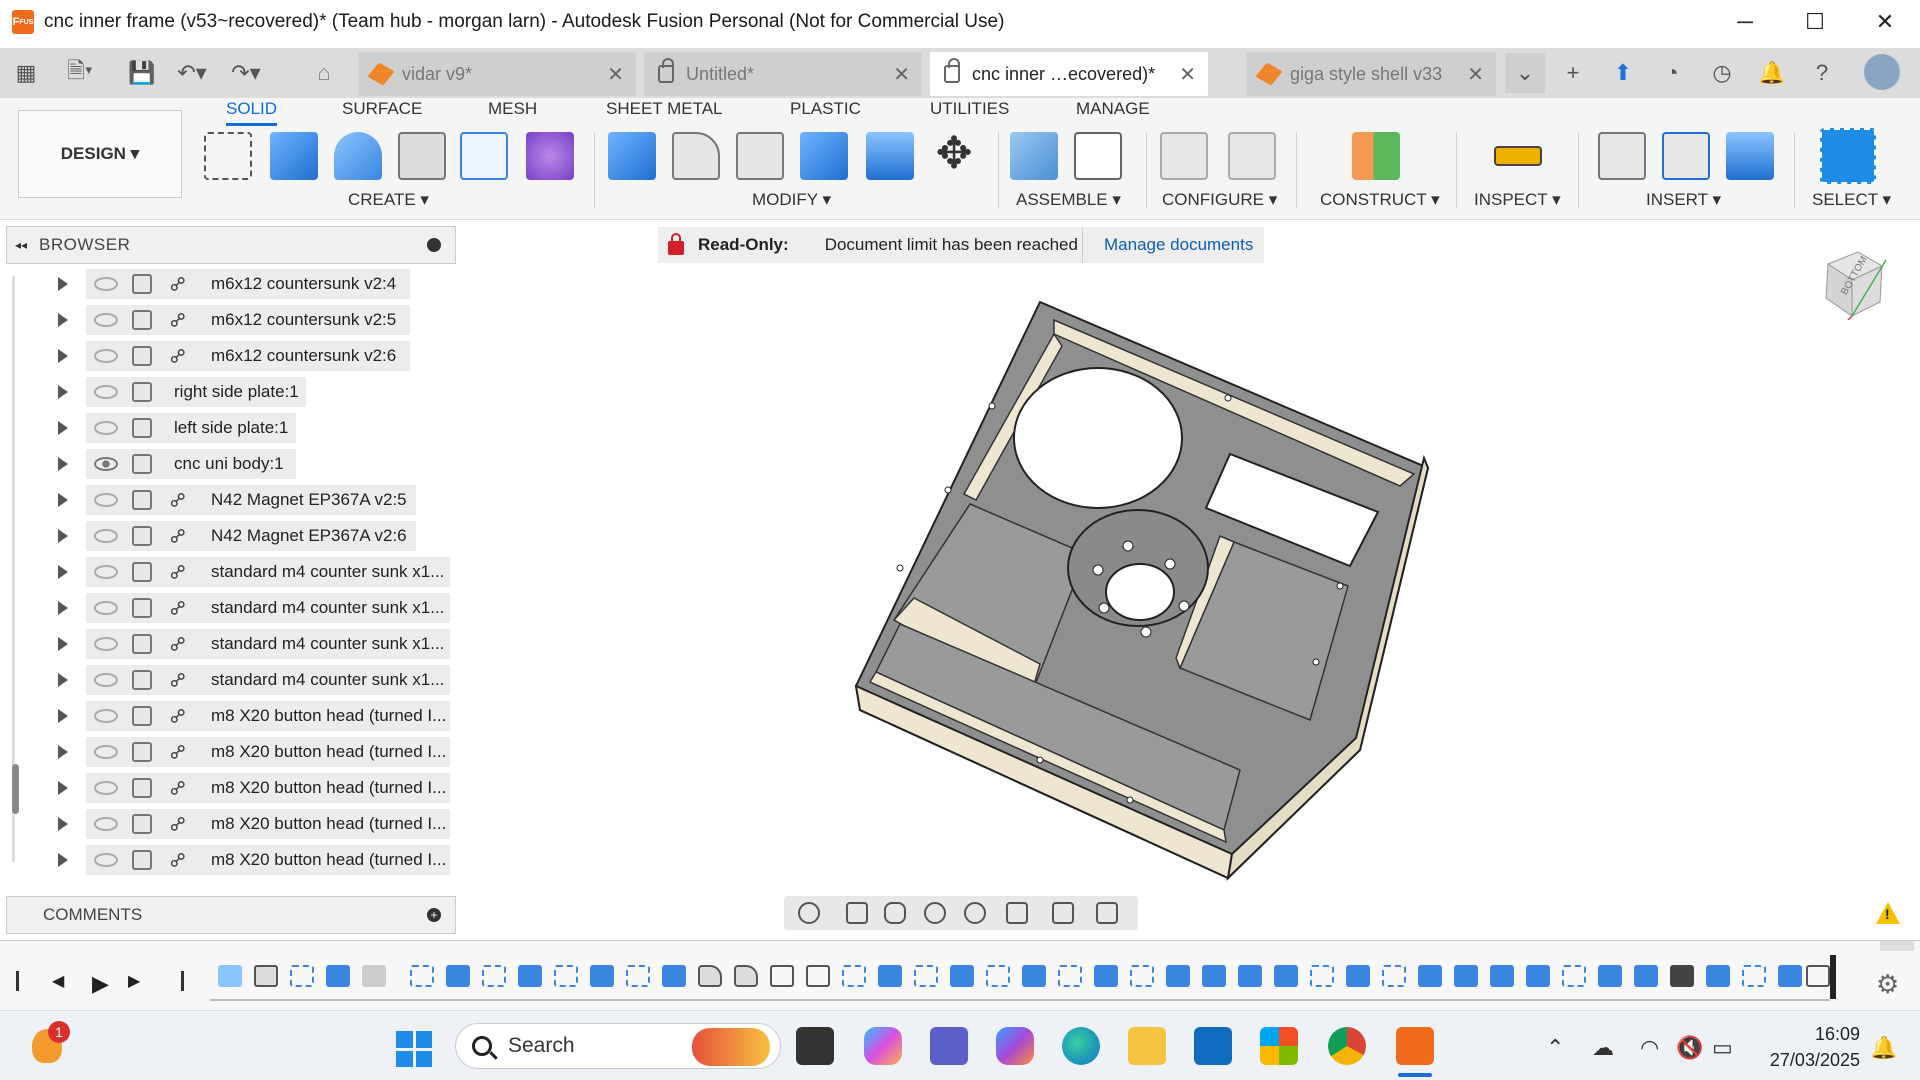 The image size is (1920, 1080). I want to click on tab-sheet-metal: SHEET METAL, so click(664, 112).